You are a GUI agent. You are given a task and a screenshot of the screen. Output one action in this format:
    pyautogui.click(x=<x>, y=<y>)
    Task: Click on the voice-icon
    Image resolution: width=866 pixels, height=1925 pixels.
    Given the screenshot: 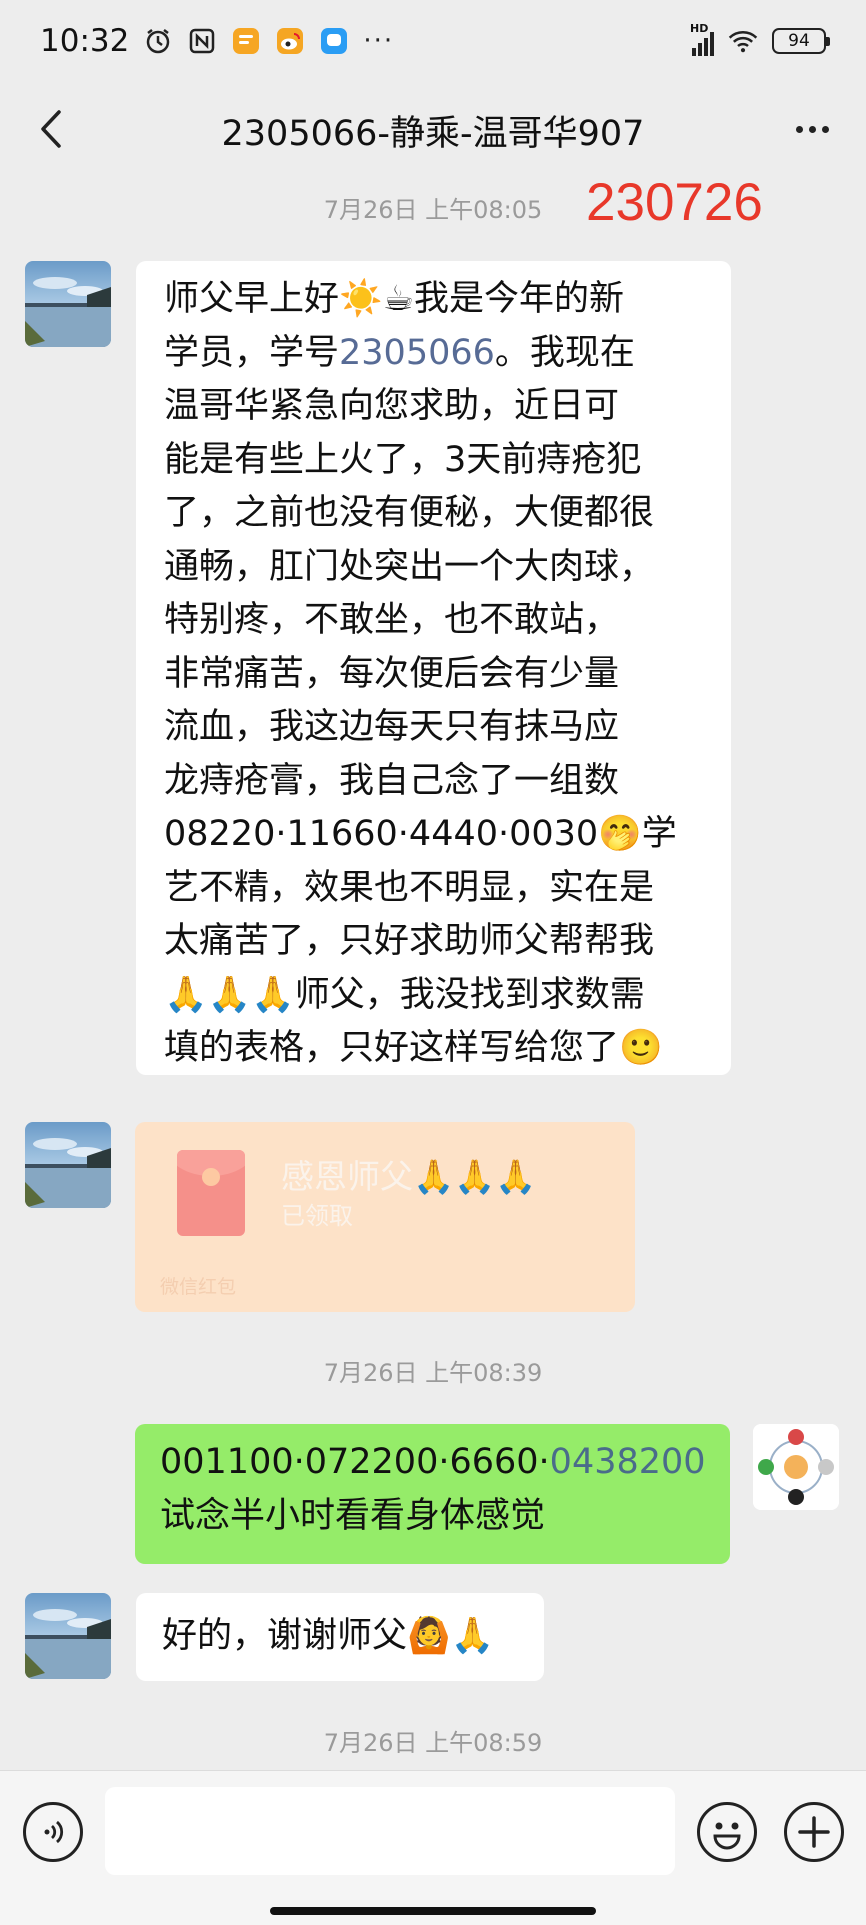 What is the action you would take?
    pyautogui.click(x=54, y=1832)
    